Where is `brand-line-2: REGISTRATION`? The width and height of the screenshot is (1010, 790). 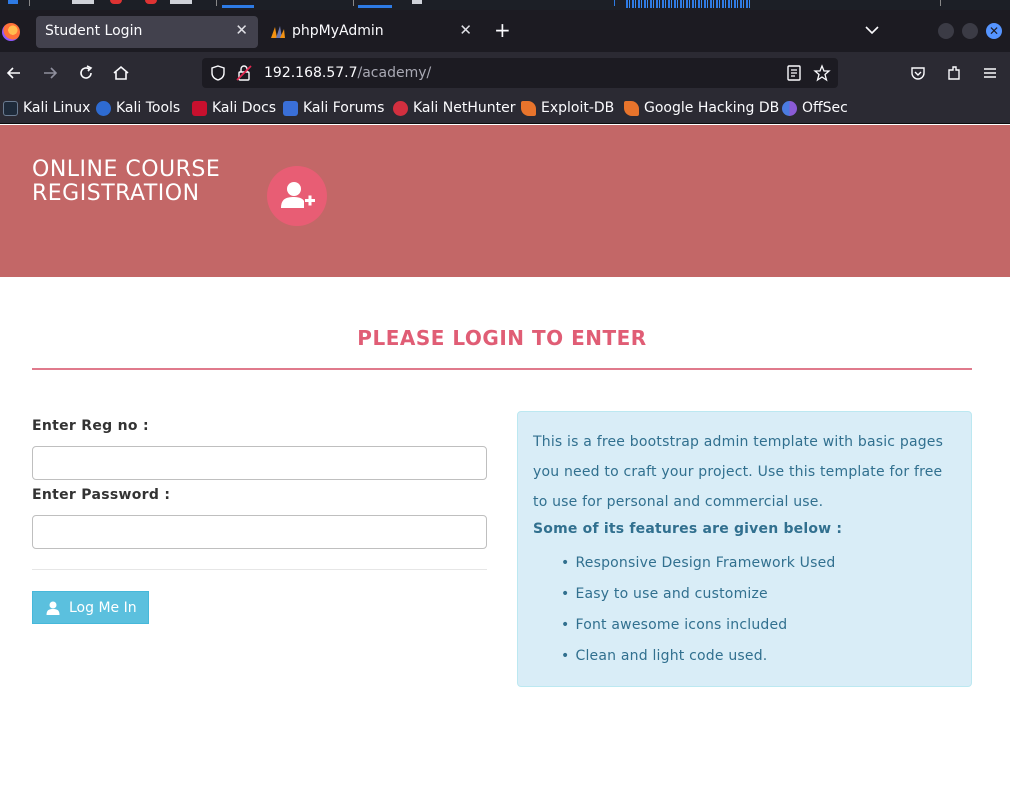 brand-line-2: REGISTRATION is located at coordinates (116, 193).